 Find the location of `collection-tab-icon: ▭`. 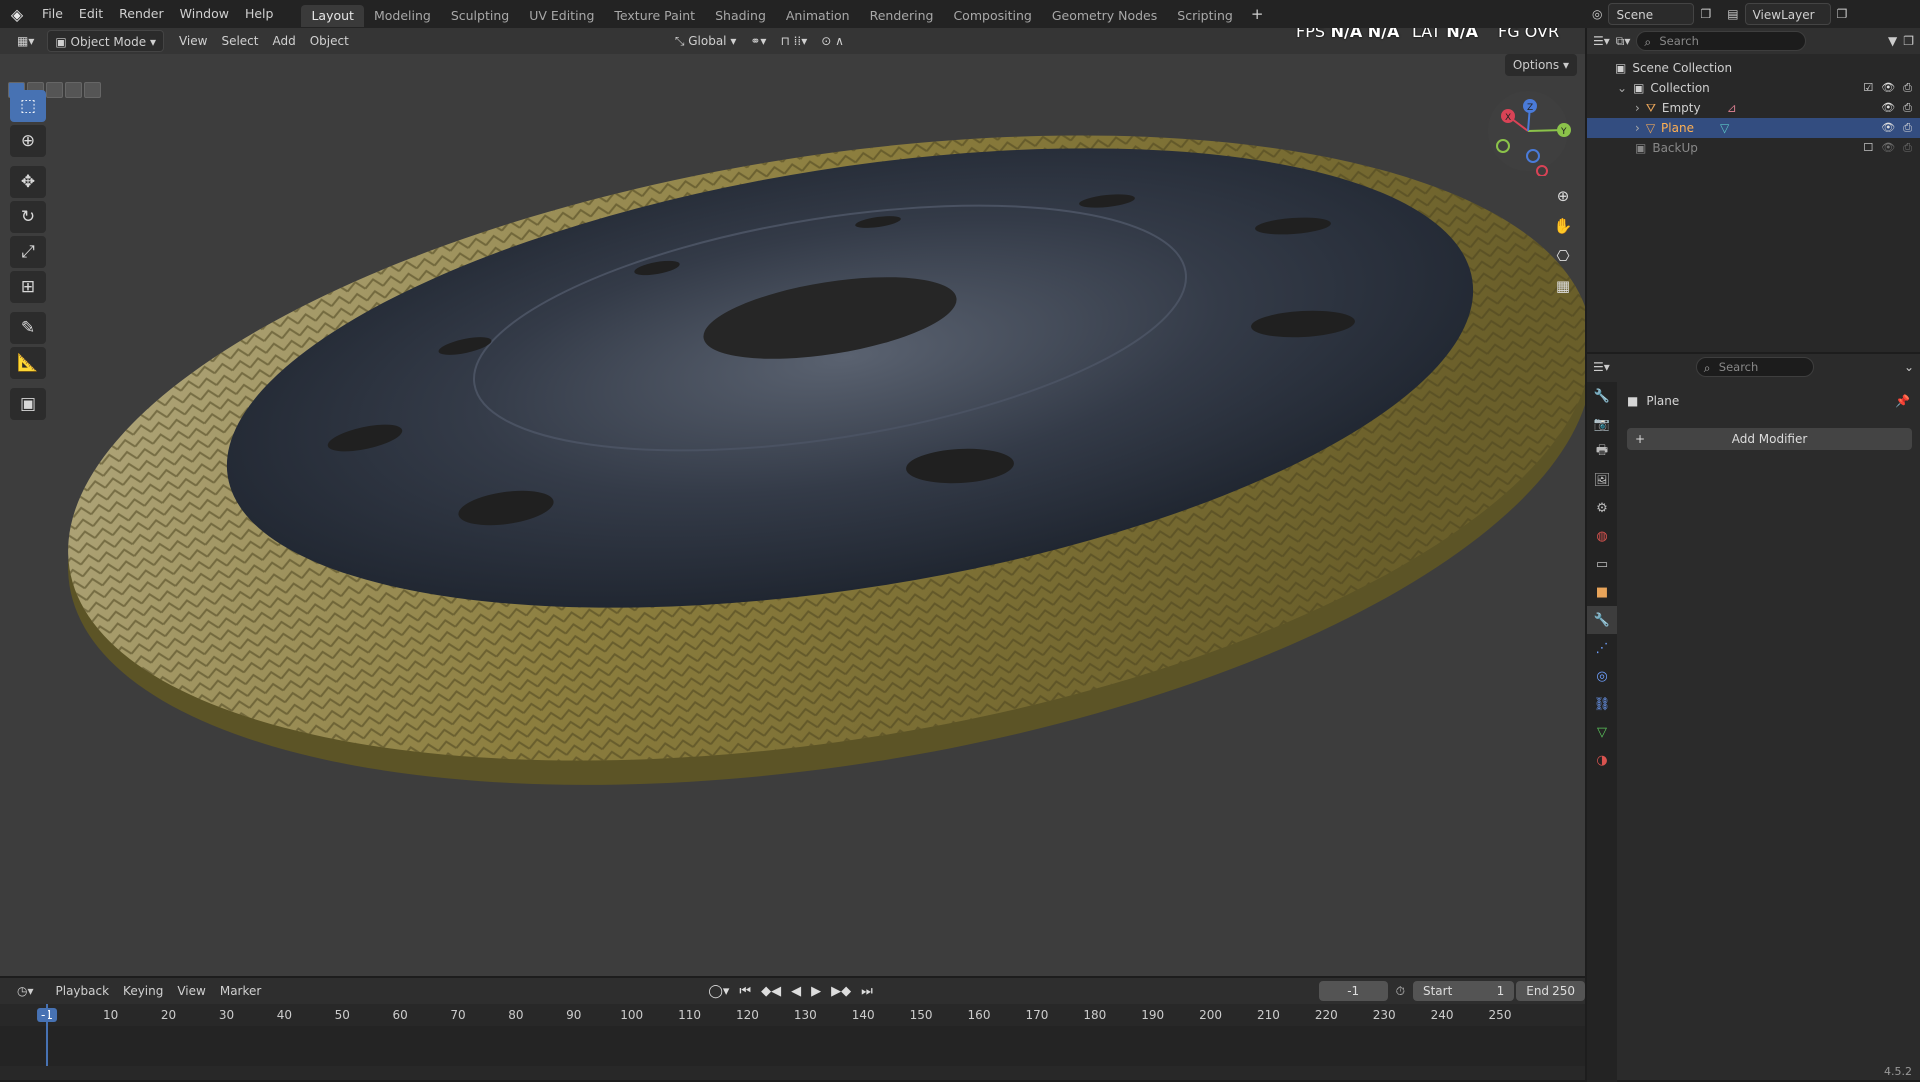

collection-tab-icon: ▭ is located at coordinates (1602, 564).